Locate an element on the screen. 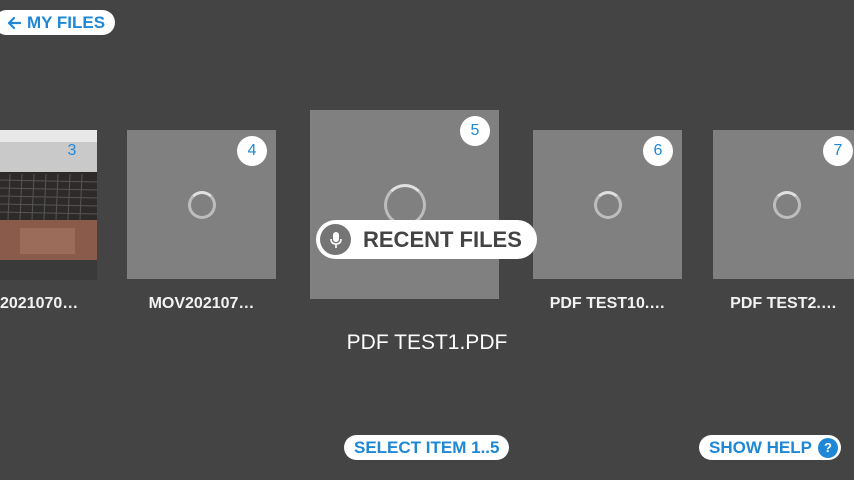 This screenshot has height=480, width=854. file-number-4: 4 is located at coordinates (252, 151).